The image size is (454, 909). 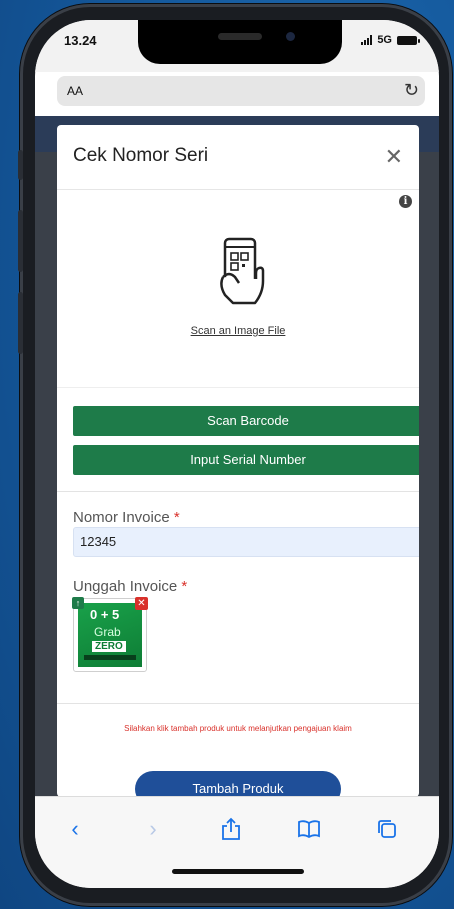 What do you see at coordinates (141, 155) in the screenshot?
I see `modal-title: Cek Nomor Seri` at bounding box center [141, 155].